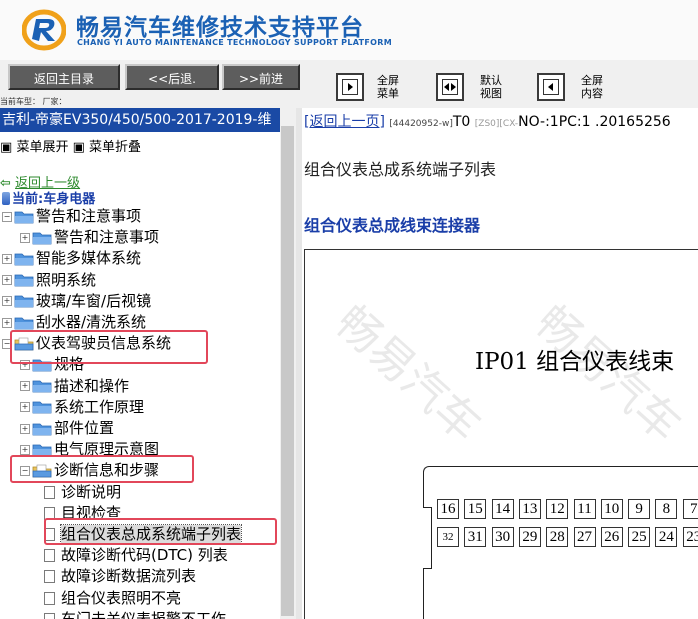  I want to click on tree-folder-item: − 诊断信息和步骤, so click(89, 470).